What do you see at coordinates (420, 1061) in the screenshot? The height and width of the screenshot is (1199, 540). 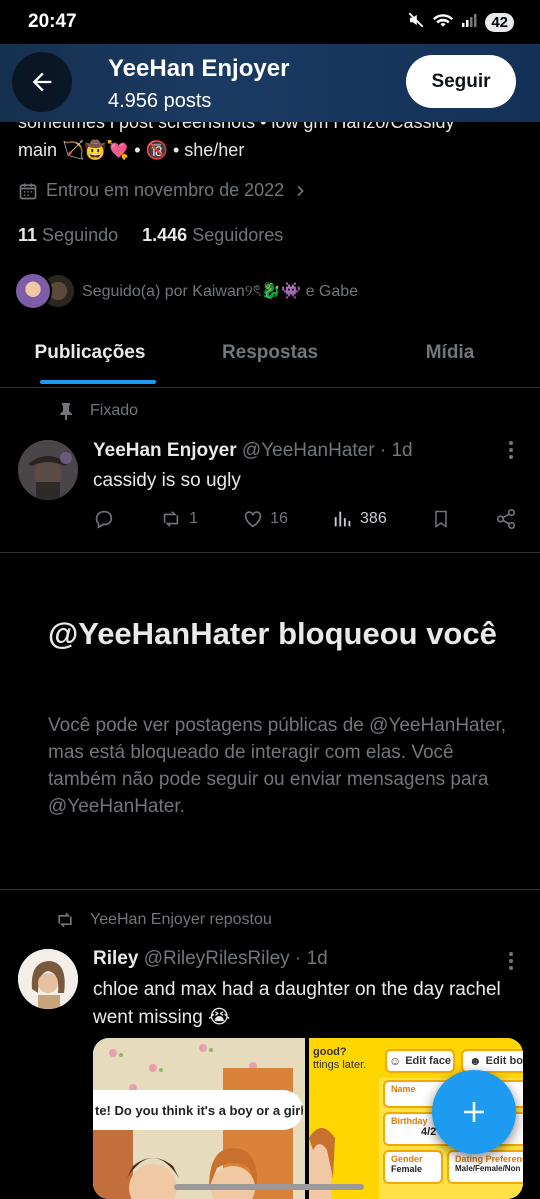 I see `edit-face-button: ☺ Edit face` at bounding box center [420, 1061].